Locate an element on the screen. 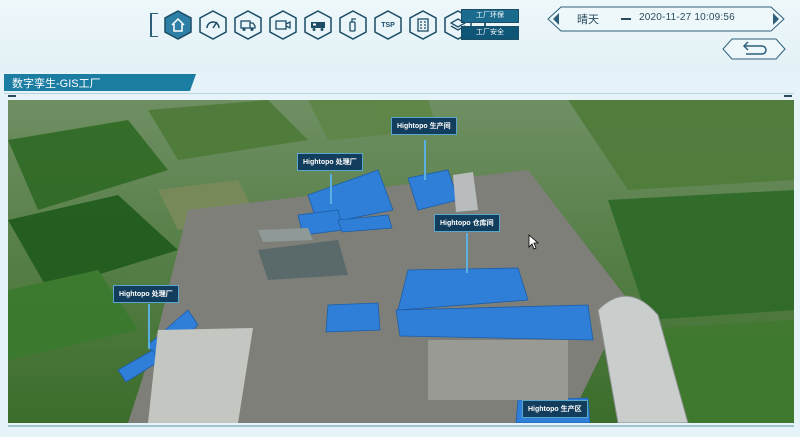 Image resolution: width=800 pixels, height=437 pixels. datetime-text: 2020-11-27 10:09:56 is located at coordinates (687, 17).